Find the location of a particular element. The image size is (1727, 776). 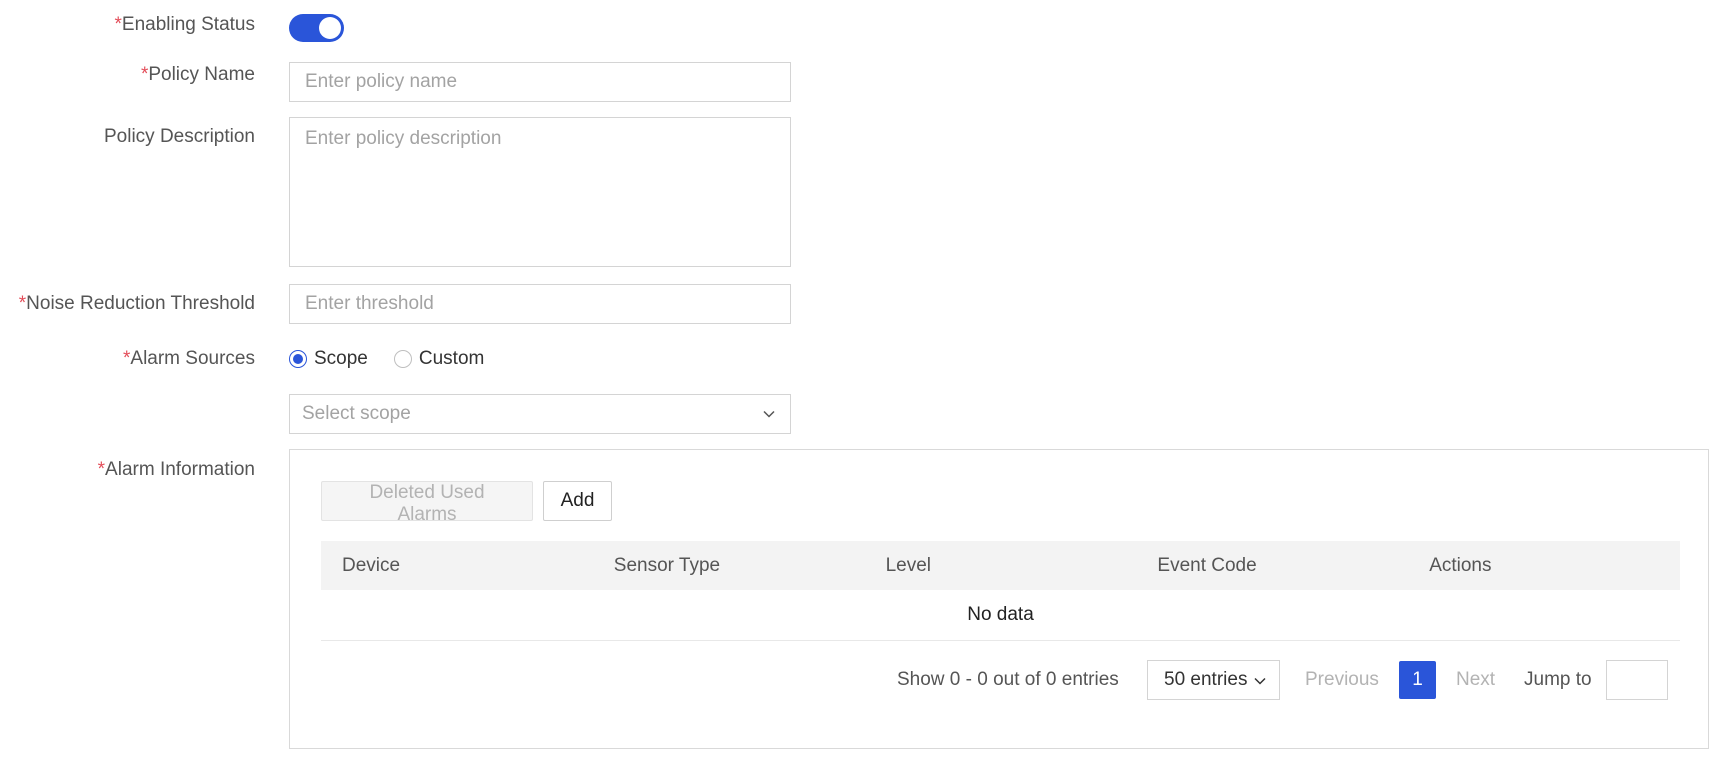

per-page-value: 50 entries is located at coordinates (1206, 679).